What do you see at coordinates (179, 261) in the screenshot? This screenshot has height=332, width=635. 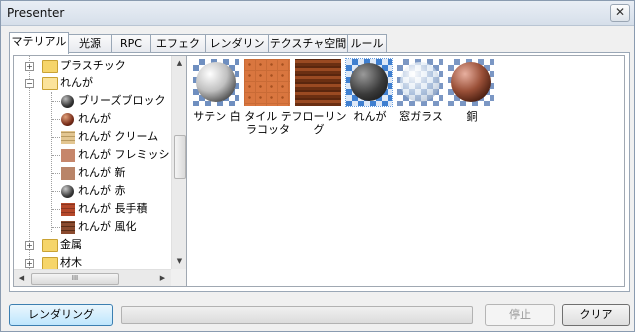 I see `scroll-down-arrow-icon: ▼` at bounding box center [179, 261].